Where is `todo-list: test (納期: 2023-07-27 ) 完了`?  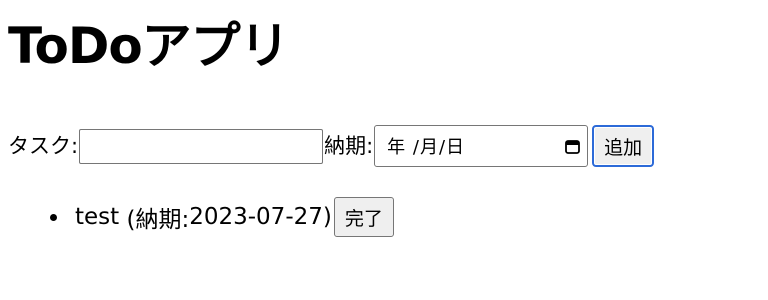
todo-list: test (納期: 2023-07-27 ) 完了 is located at coordinates (218, 217).